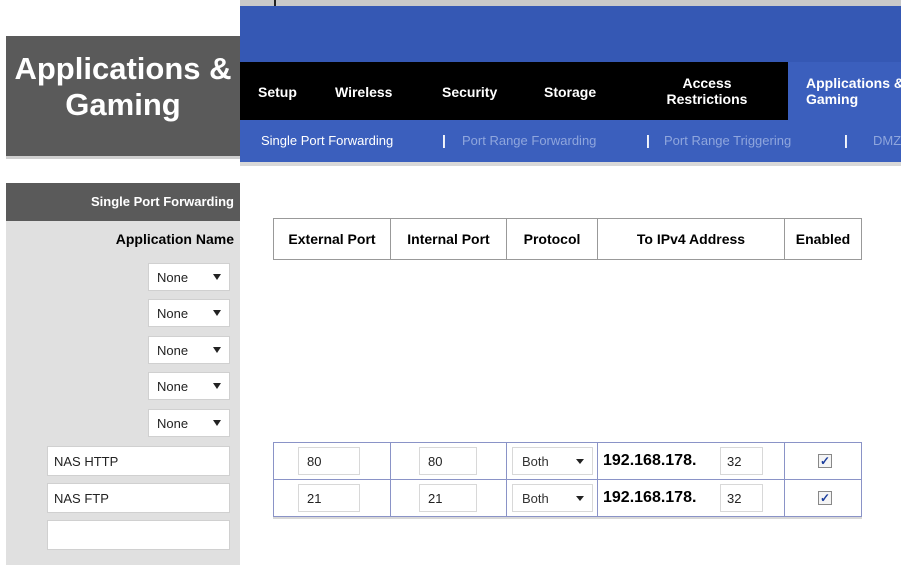 The image size is (901, 565). What do you see at coordinates (138, 535) in the screenshot?
I see `application-name-input` at bounding box center [138, 535].